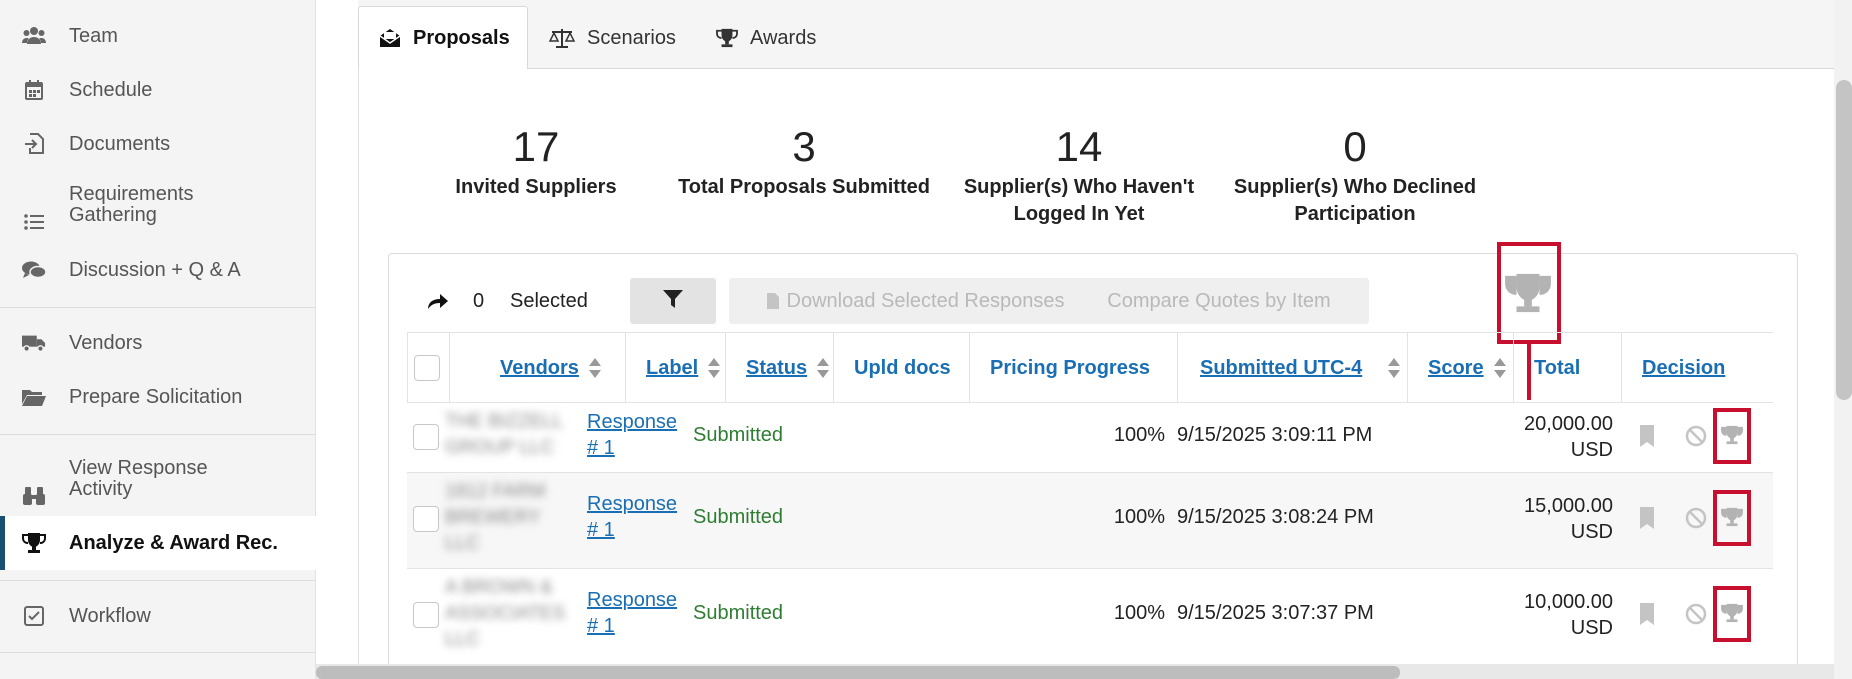  I want to click on filter-button, so click(673, 301).